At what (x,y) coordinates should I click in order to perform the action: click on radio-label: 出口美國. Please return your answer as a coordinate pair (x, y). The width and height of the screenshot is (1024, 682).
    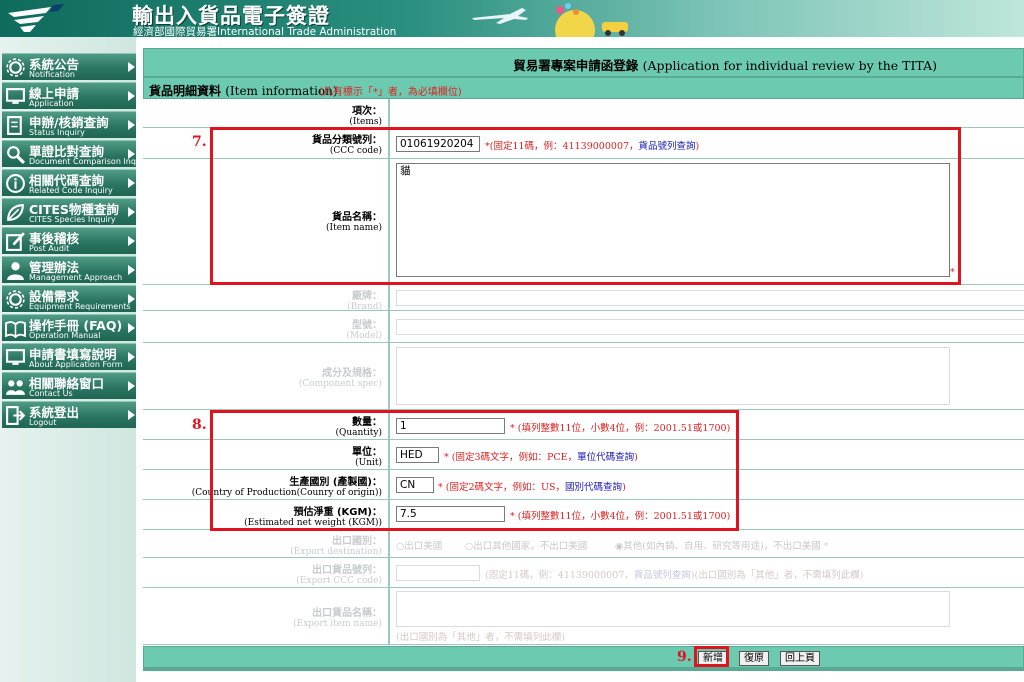
    Looking at the image, I should click on (423, 546).